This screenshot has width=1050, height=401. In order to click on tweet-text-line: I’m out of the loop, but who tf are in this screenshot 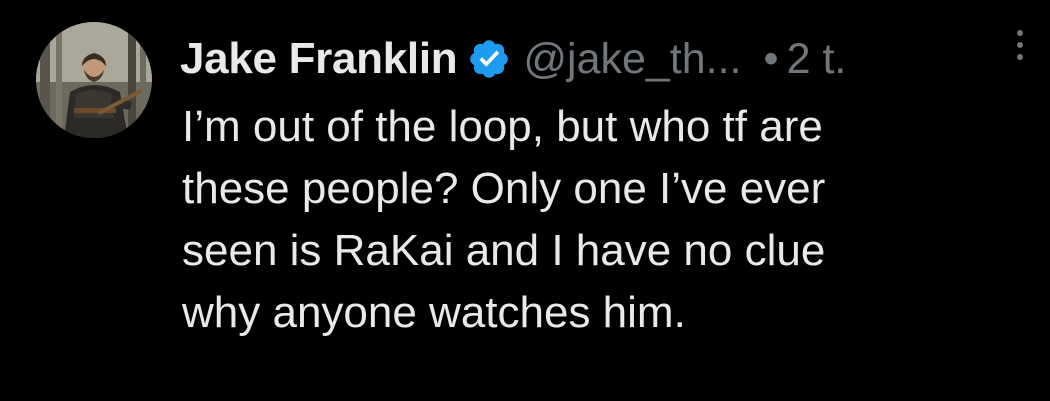, I will do `click(502, 126)`.